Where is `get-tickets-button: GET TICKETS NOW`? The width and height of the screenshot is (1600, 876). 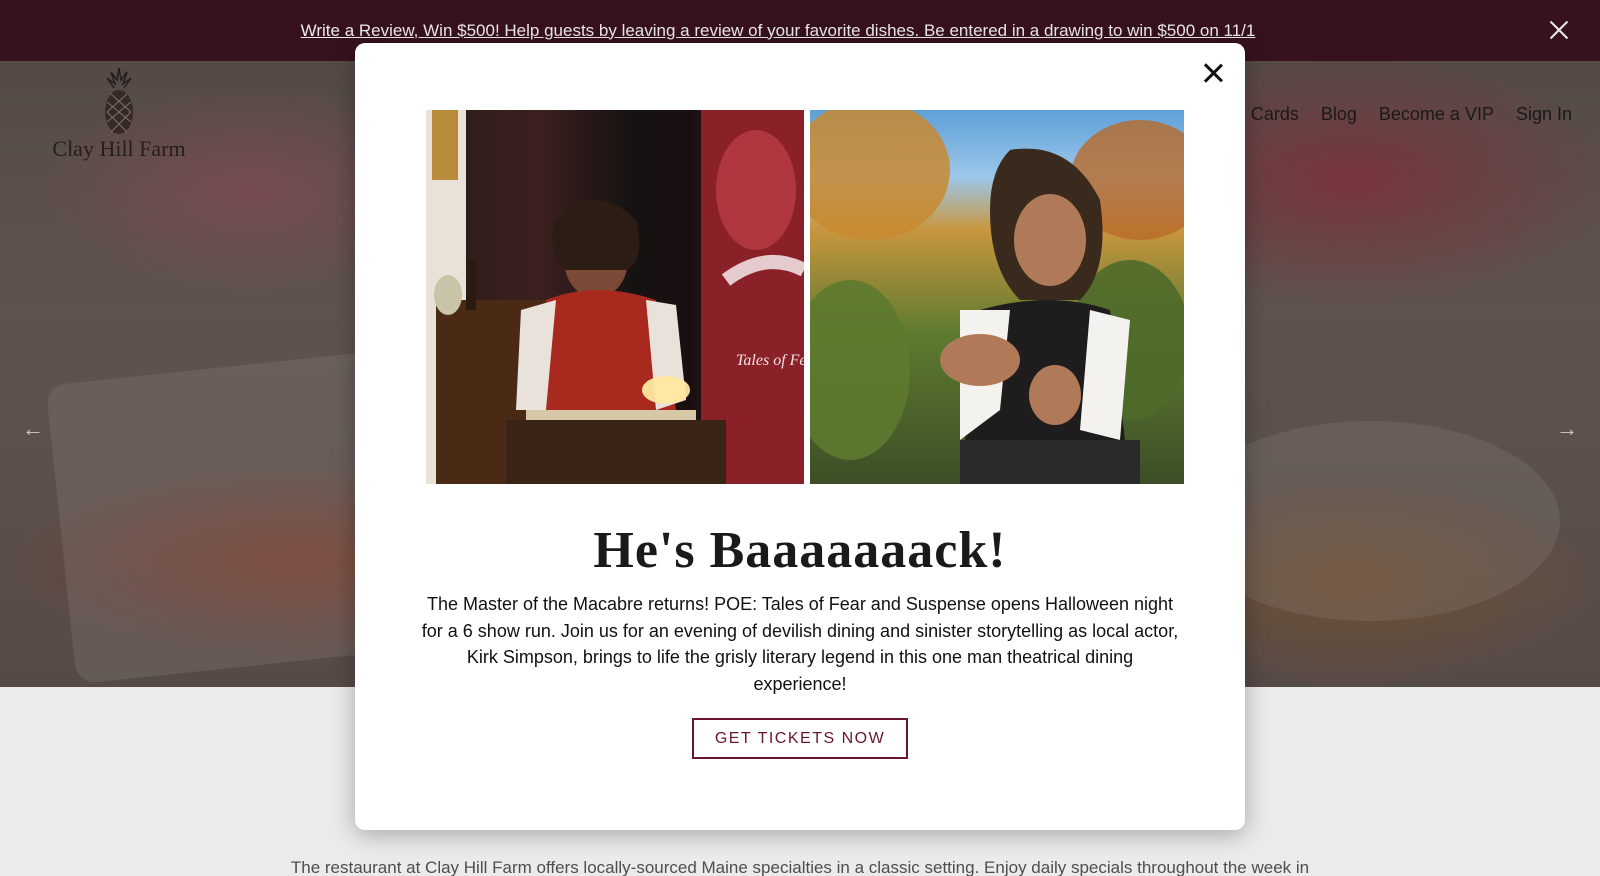
get-tickets-button: GET TICKETS NOW is located at coordinates (800, 738).